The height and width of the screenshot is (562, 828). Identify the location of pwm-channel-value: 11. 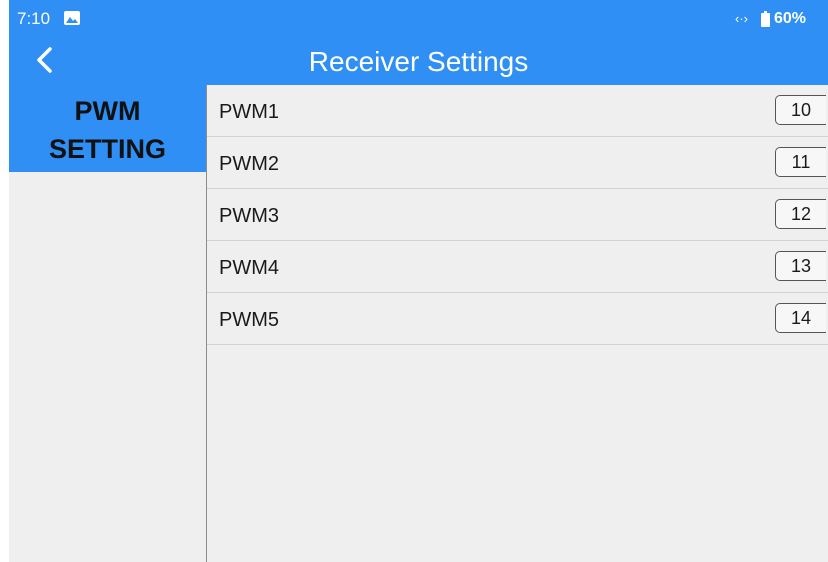
(800, 162).